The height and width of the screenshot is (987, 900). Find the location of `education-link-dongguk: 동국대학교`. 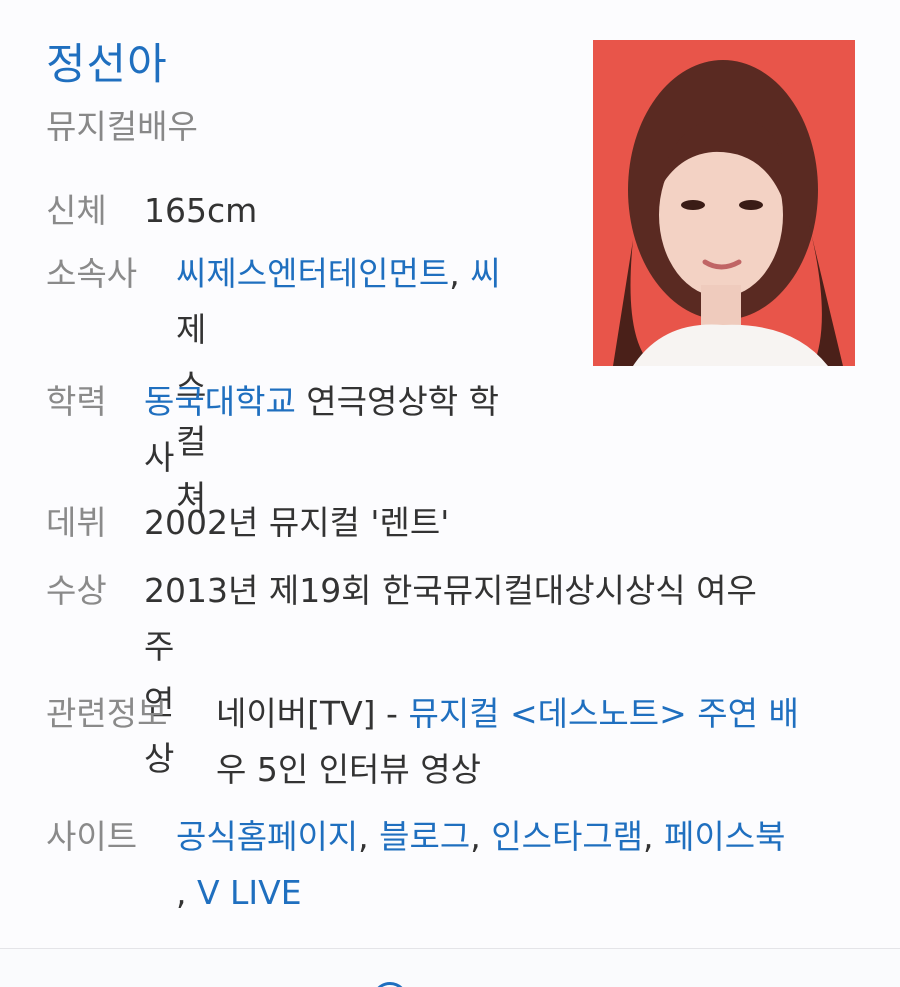

education-link-dongguk: 동국대학교 is located at coordinates (220, 401).